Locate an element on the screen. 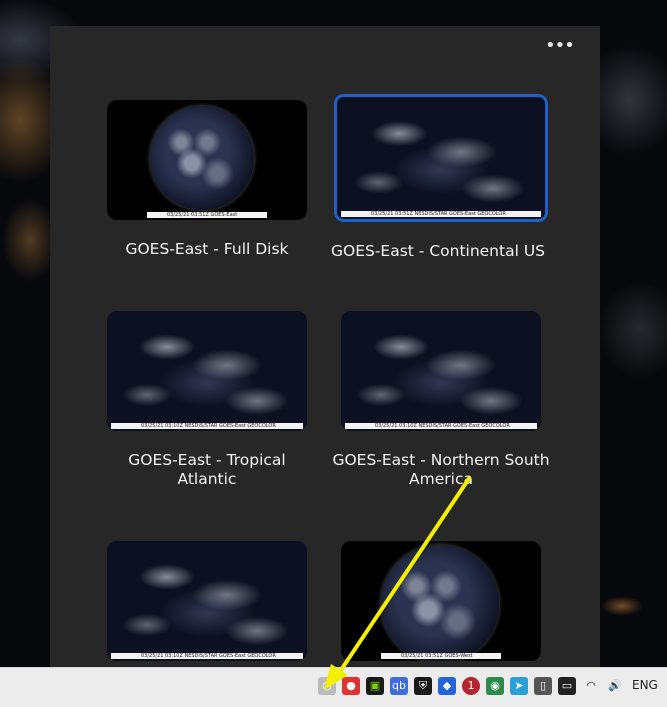  taskbar: ◔ ● ▣ qb ⛨ ◆ 1 ◉ ➤ ▯ ▭ ◠ 🔊 ENG is located at coordinates (333, 687).